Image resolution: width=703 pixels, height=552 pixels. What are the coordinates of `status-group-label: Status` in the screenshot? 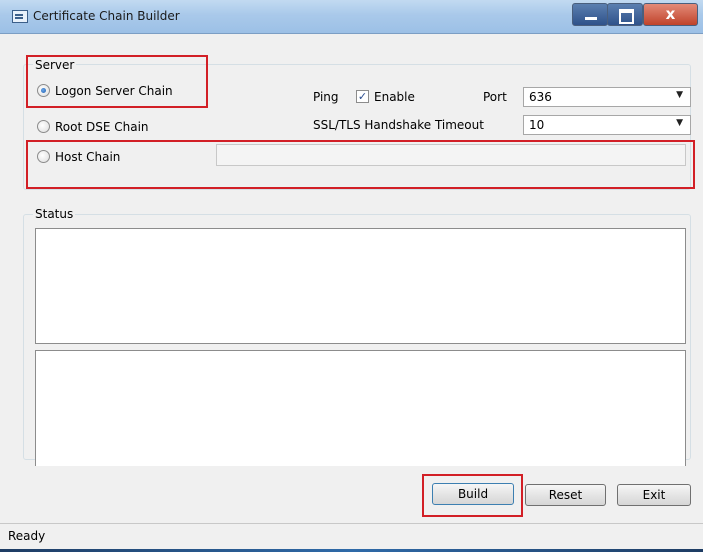 It's located at (54, 214).